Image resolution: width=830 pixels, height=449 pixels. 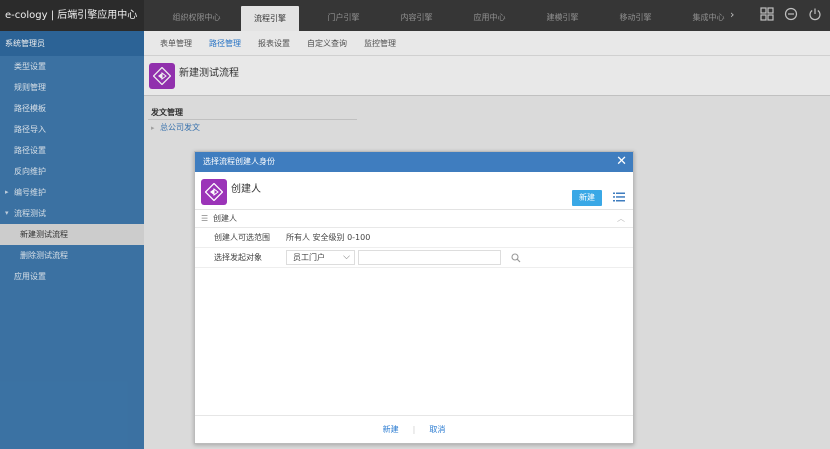 What do you see at coordinates (238, 257) in the screenshot?
I see `target-label: 选择发起对象` at bounding box center [238, 257].